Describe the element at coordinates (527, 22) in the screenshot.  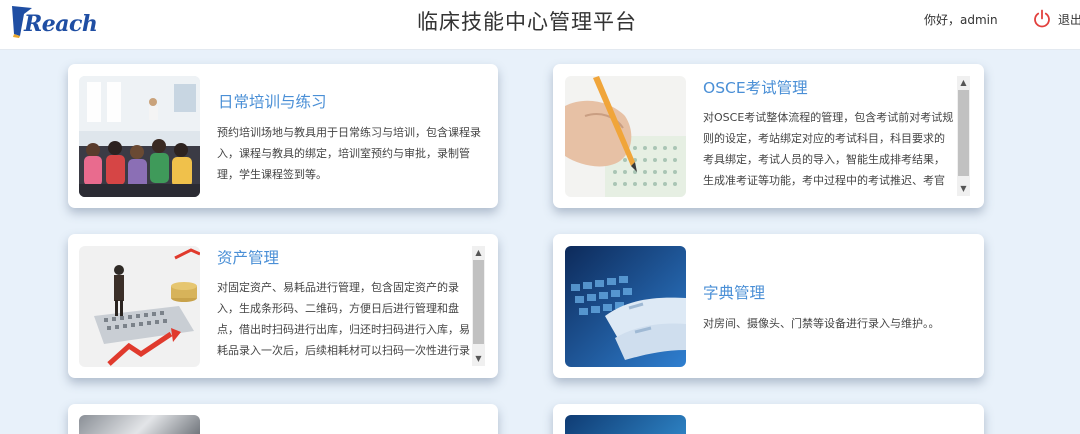
I see `page-title: 临床技能中心管理平台` at that location.